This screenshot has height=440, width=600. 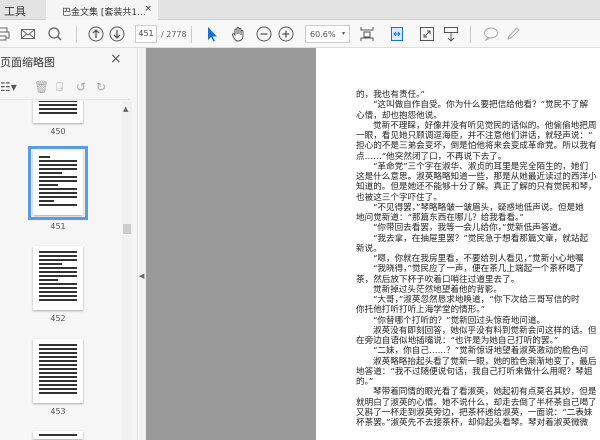 I want to click on thumbnail-label: 450, so click(x=58, y=131).